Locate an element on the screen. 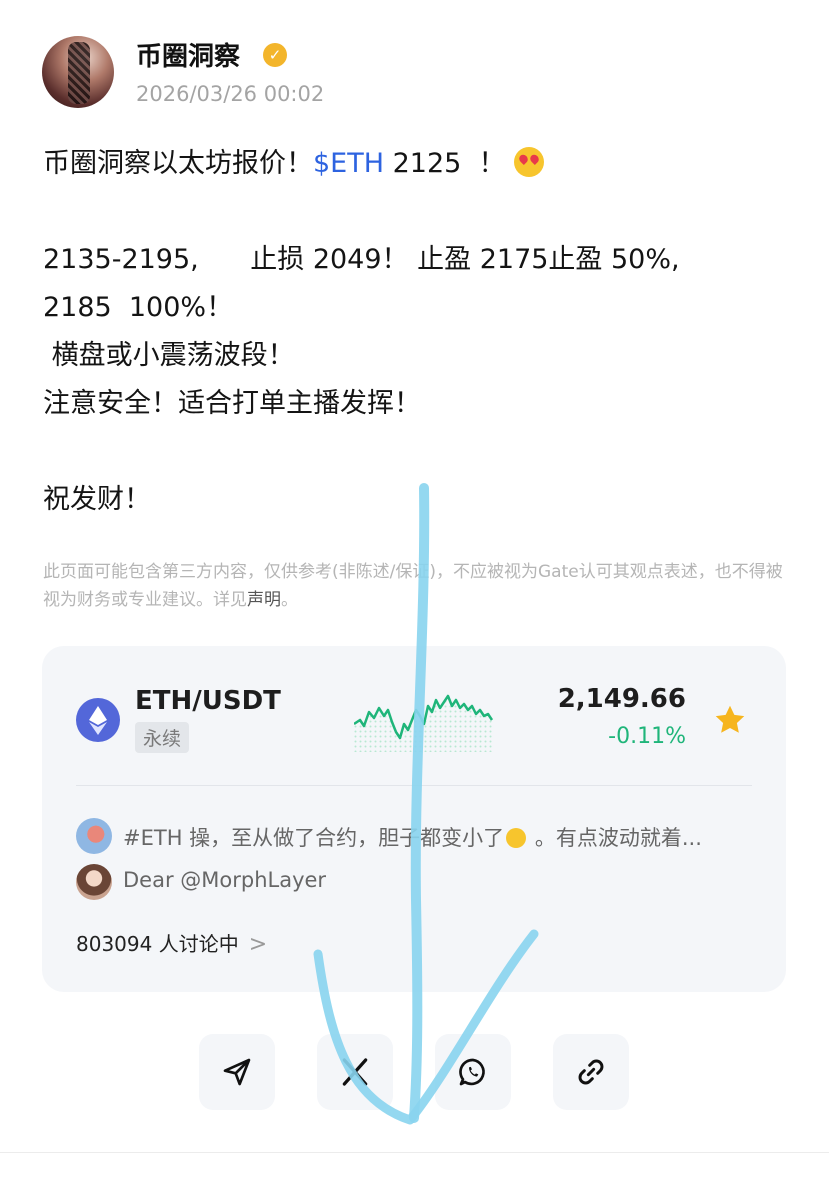 The width and height of the screenshot is (829, 1185). share-copy-link-button is located at coordinates (591, 1072).